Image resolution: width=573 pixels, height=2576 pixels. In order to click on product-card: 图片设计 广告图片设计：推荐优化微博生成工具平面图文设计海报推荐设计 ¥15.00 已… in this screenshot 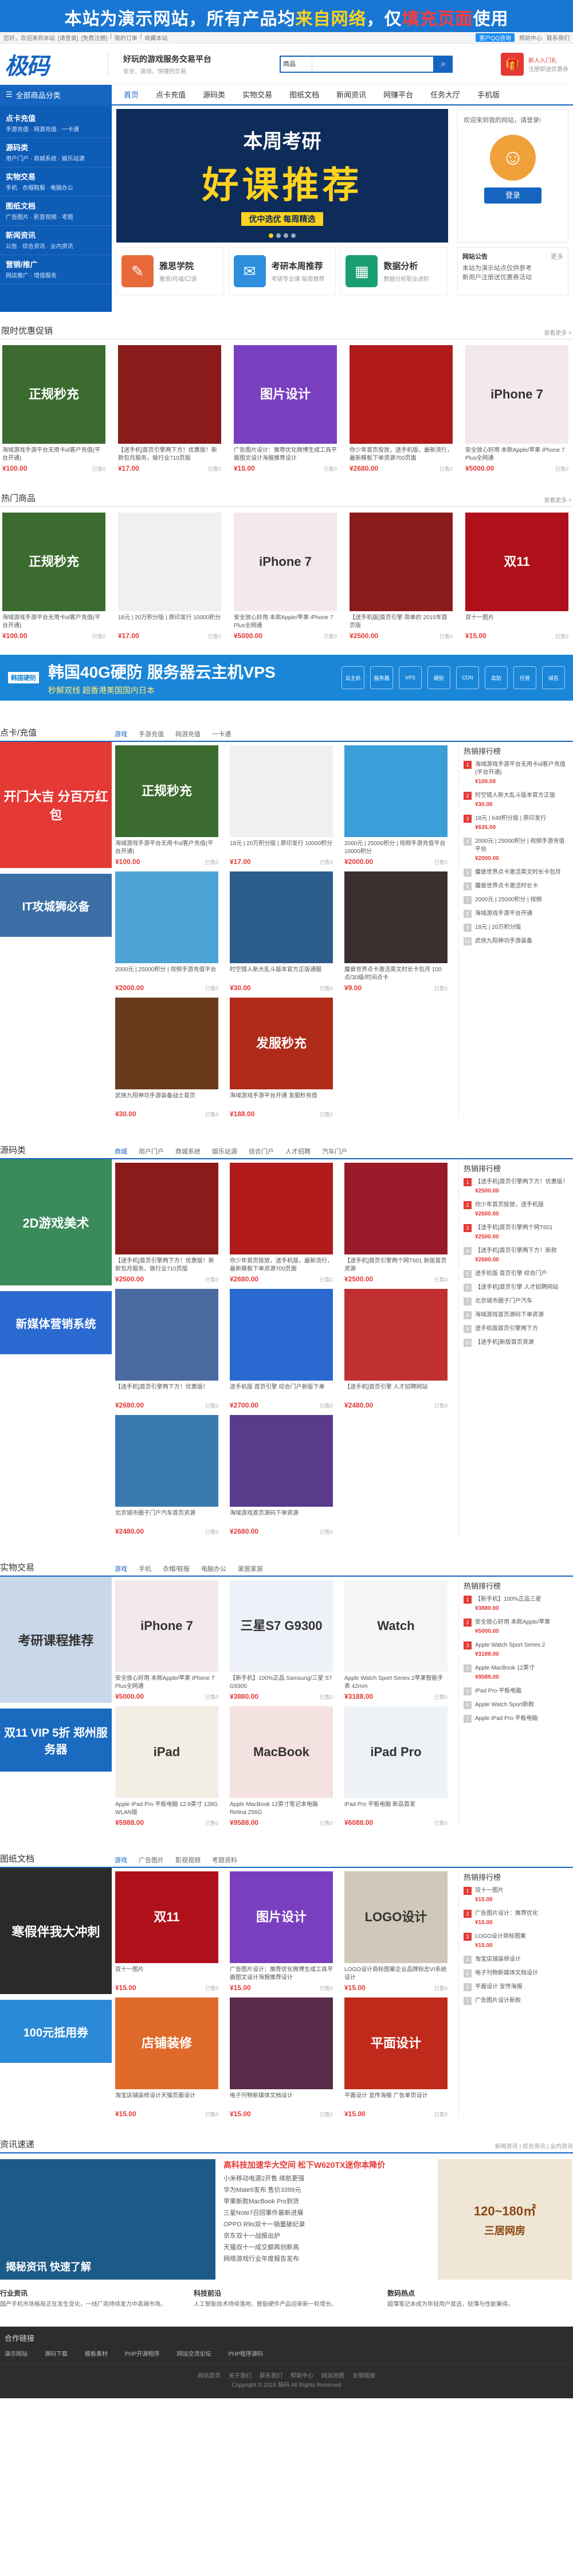, I will do `click(285, 408)`.